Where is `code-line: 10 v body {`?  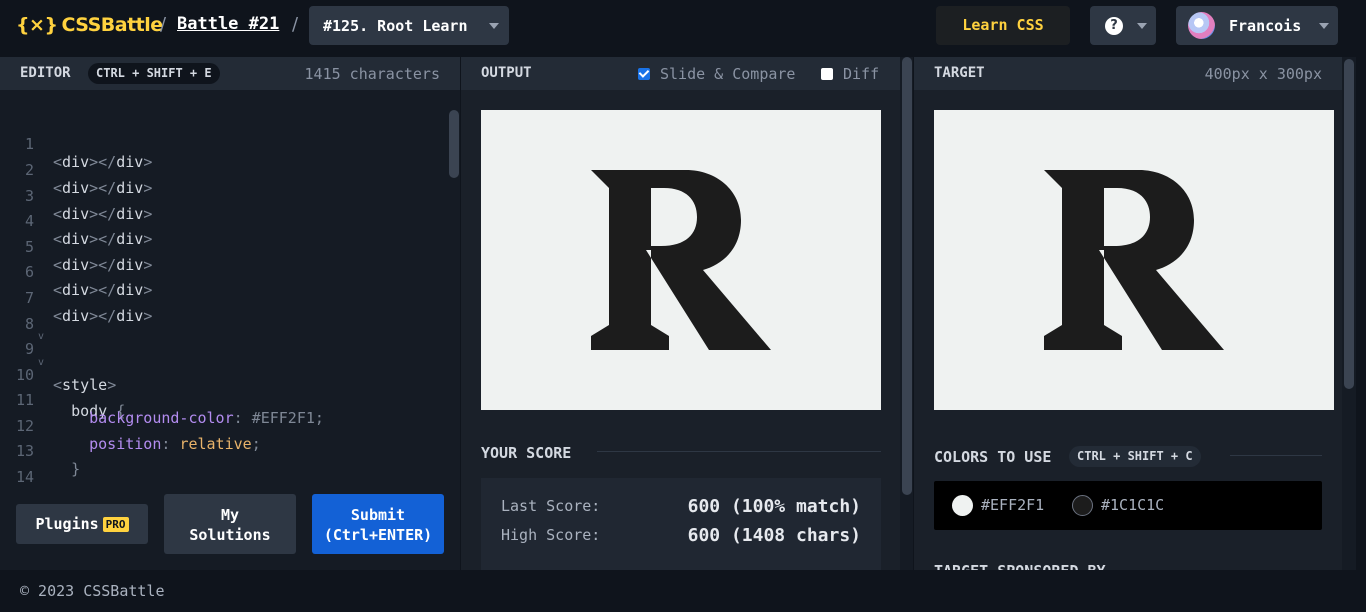 code-line: 10 v body { is located at coordinates (70, 388).